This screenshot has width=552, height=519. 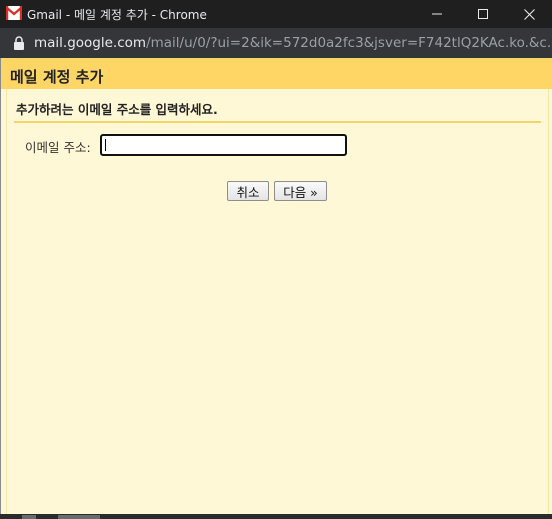 I want to click on email-address-label: 이메일 주소:, so click(x=58, y=147).